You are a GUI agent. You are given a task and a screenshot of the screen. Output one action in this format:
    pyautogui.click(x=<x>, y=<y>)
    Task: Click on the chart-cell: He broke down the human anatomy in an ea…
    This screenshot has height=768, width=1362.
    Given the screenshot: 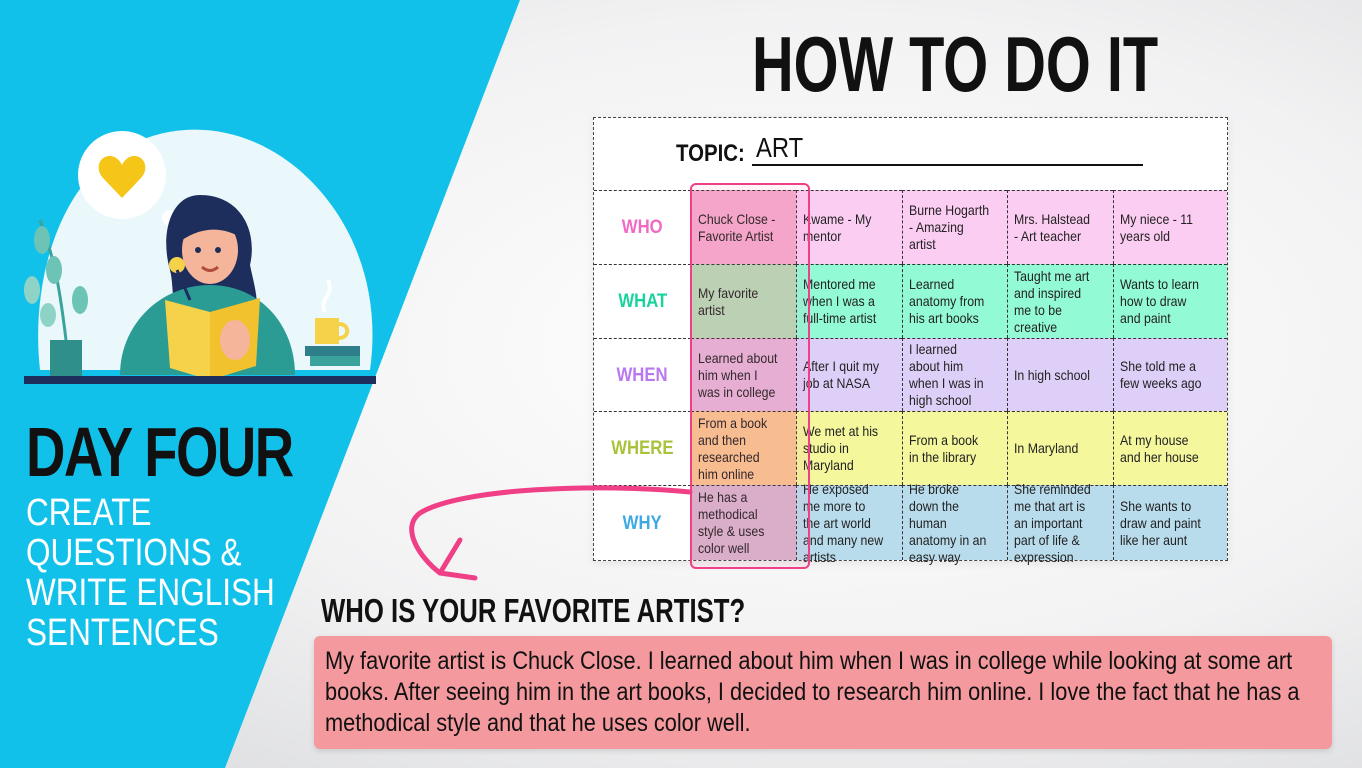 What is the action you would take?
    pyautogui.click(x=954, y=523)
    